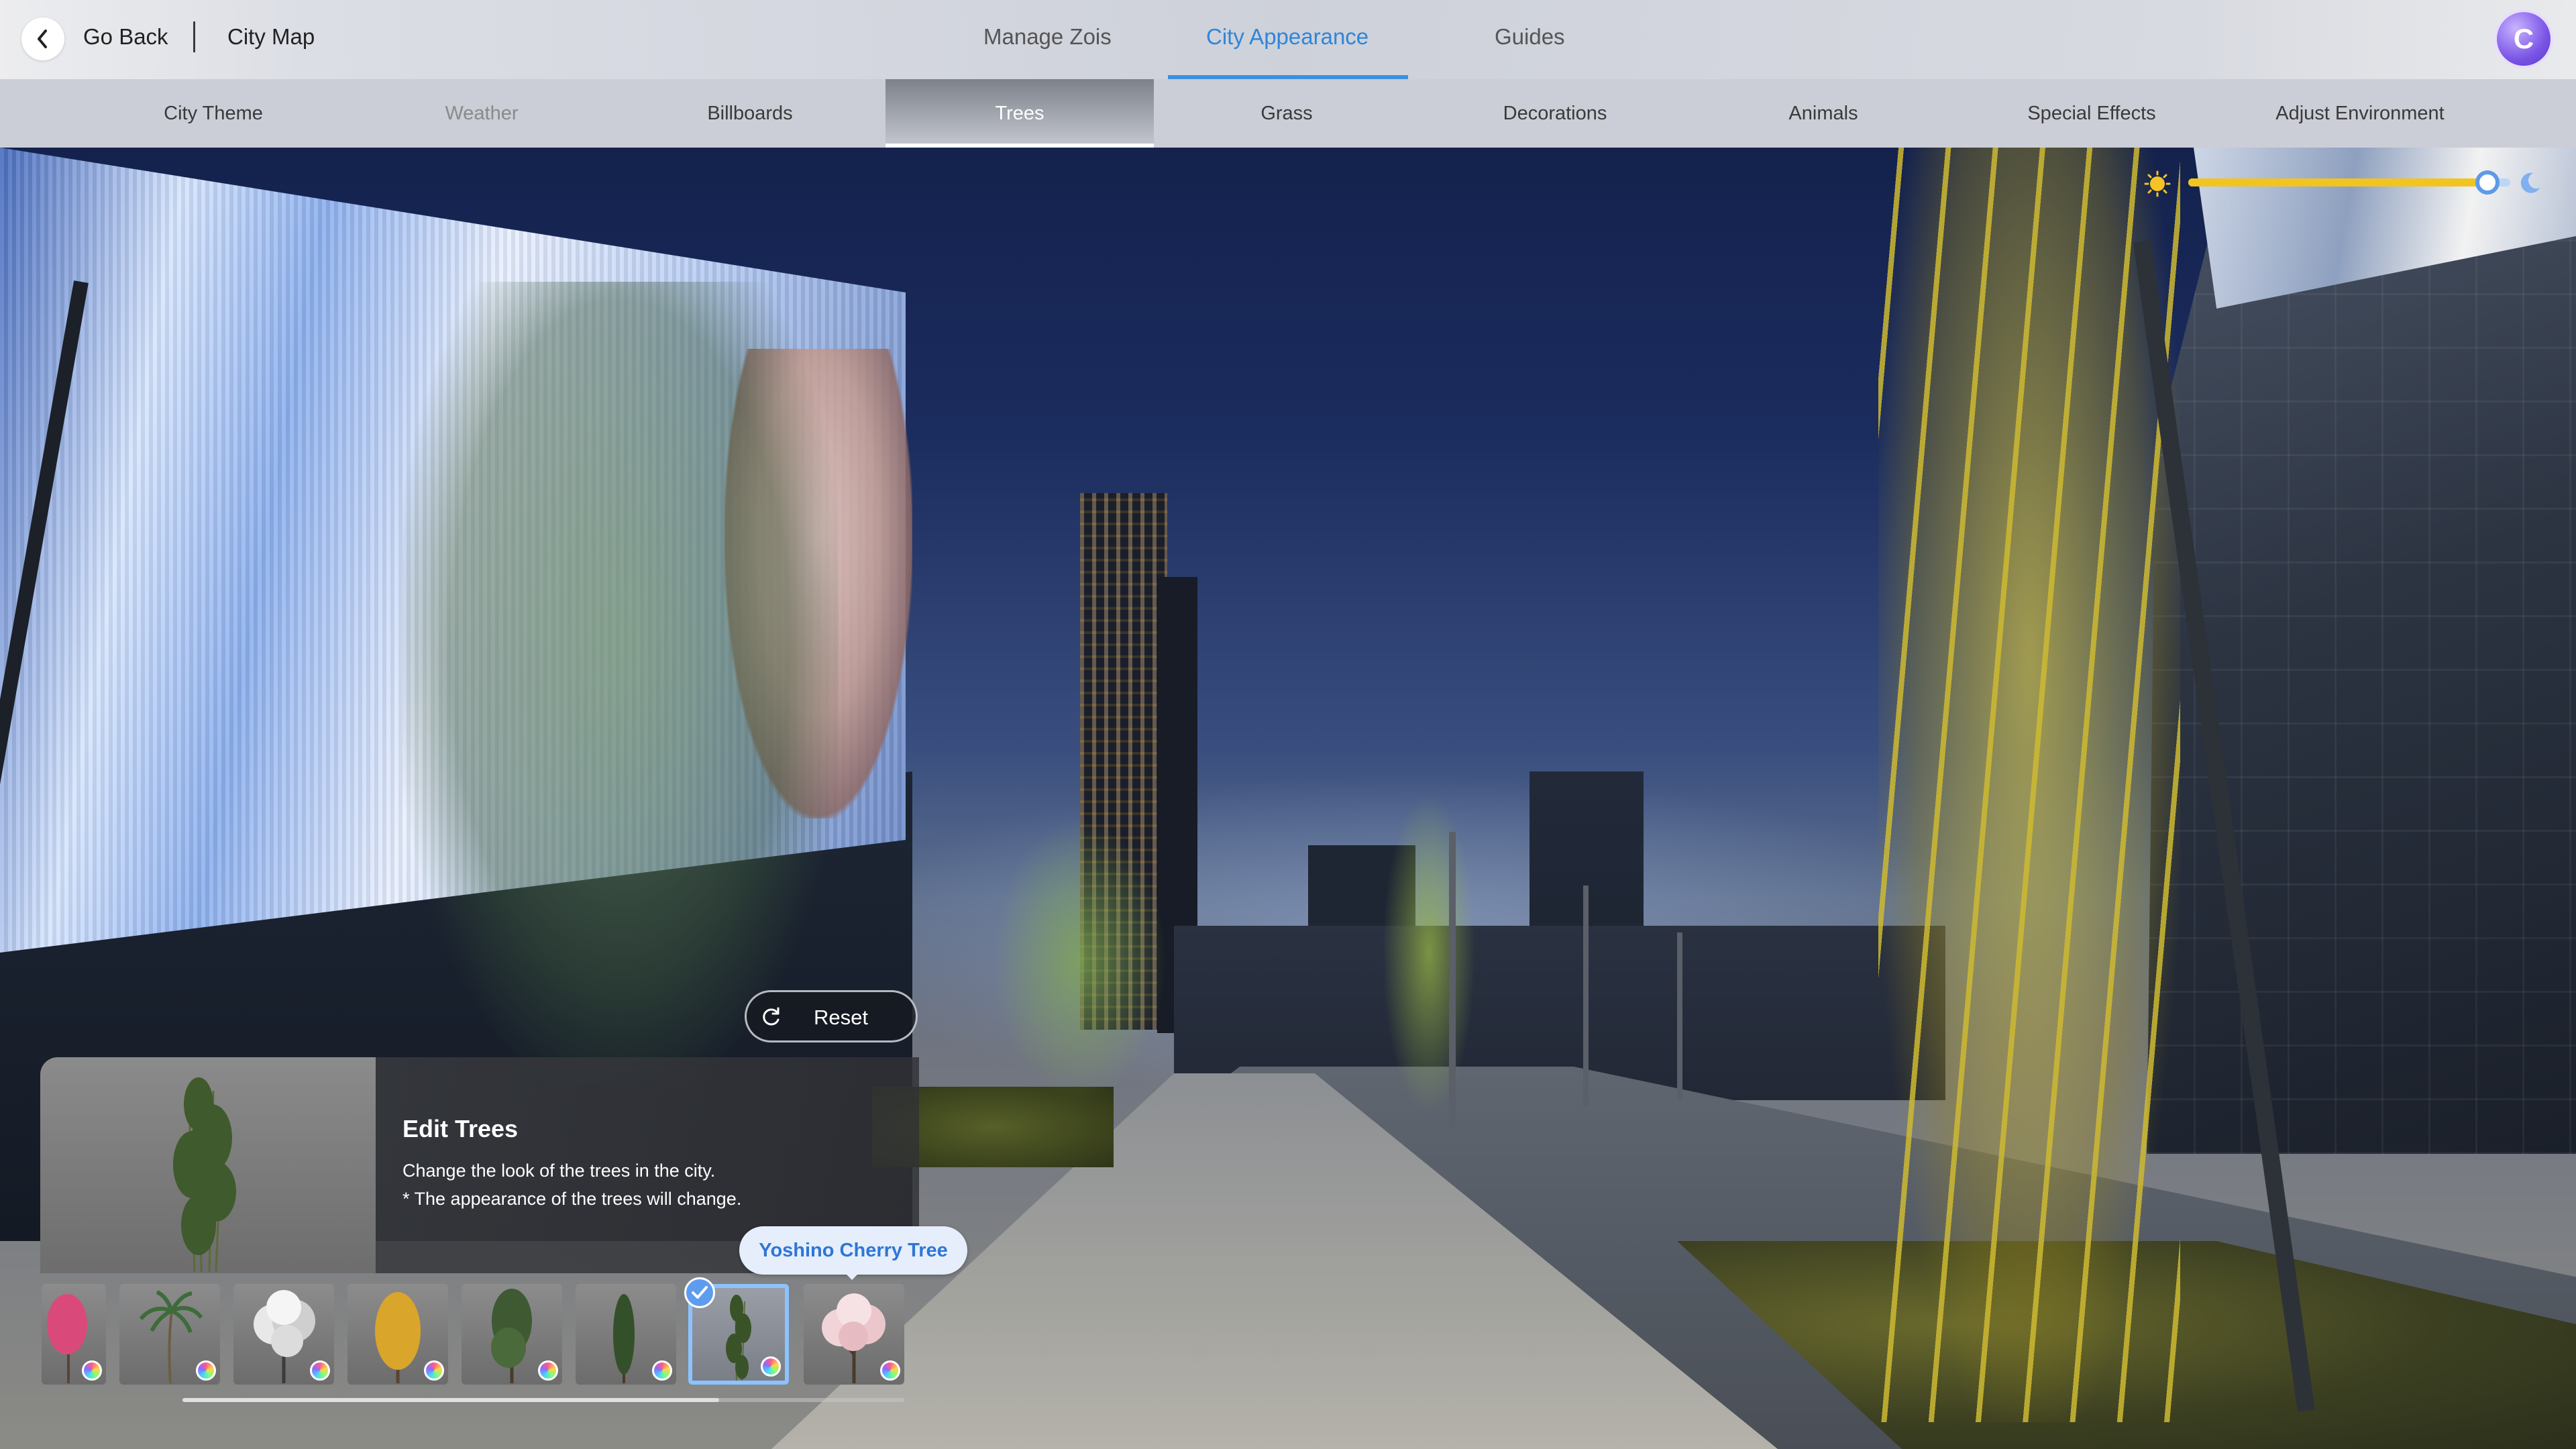 This screenshot has height=1449, width=2576. I want to click on reset-button: Reset, so click(831, 1016).